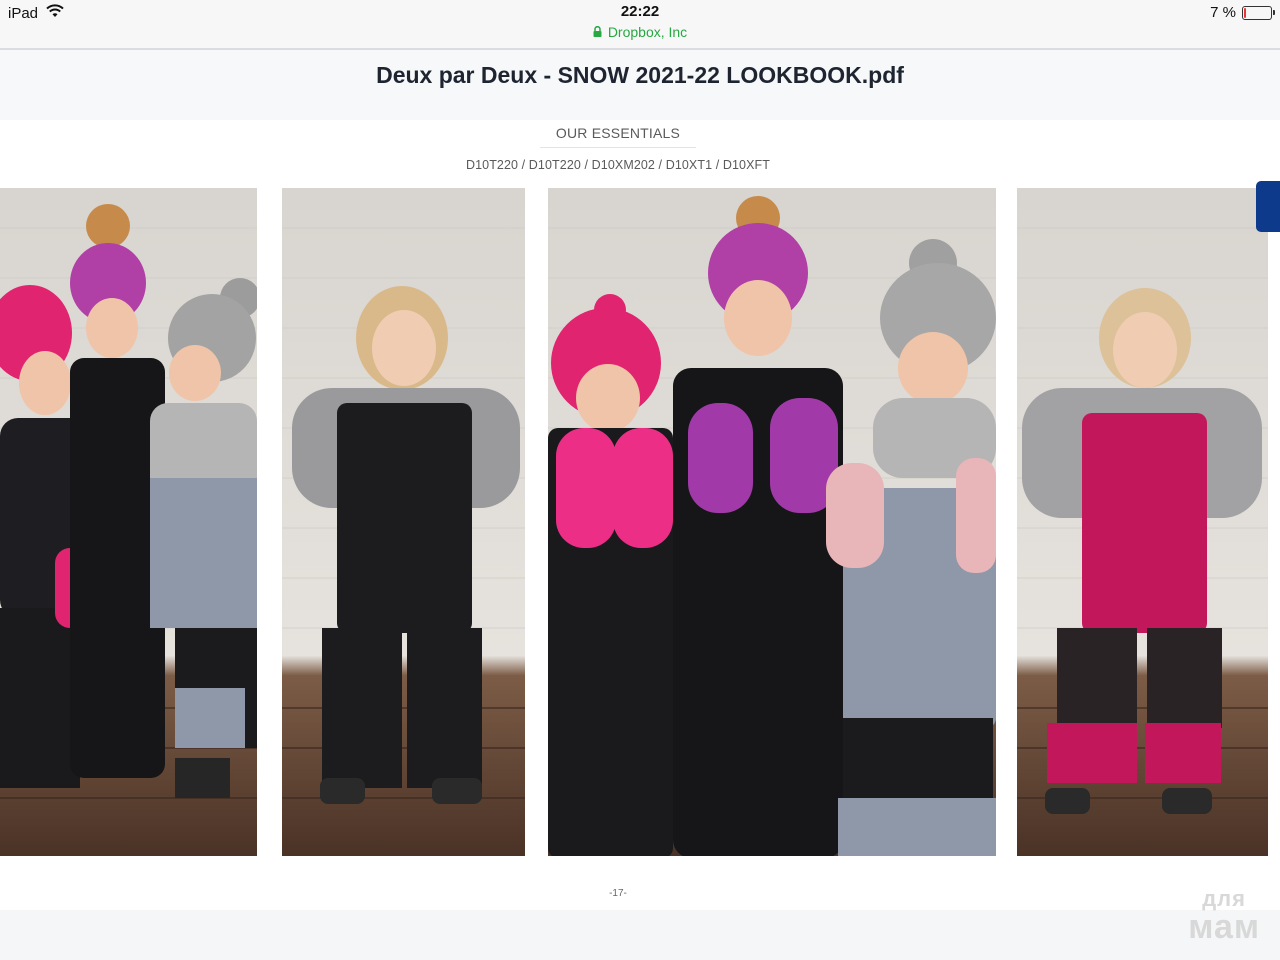 Image resolution: width=1280 pixels, height=960 pixels. Describe the element at coordinates (1224, 927) in the screenshot. I see `watermark-line2: мам` at that location.